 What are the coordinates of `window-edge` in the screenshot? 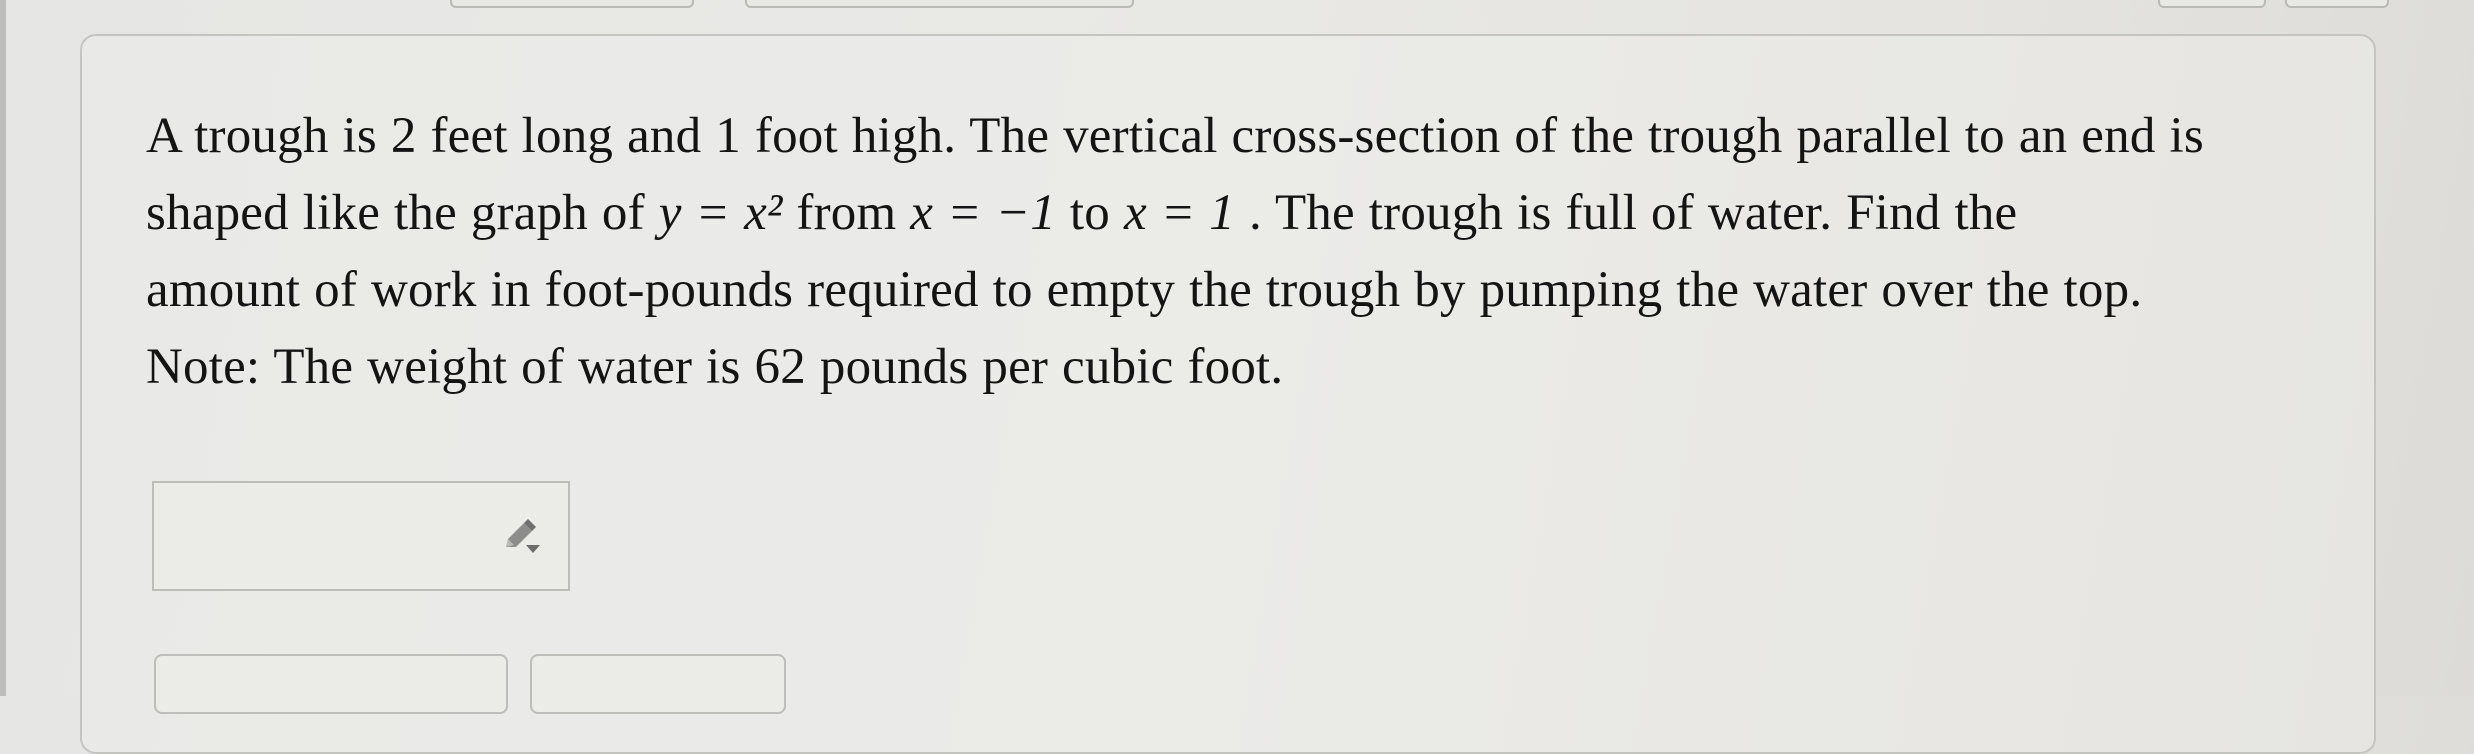 It's located at (3, 348).